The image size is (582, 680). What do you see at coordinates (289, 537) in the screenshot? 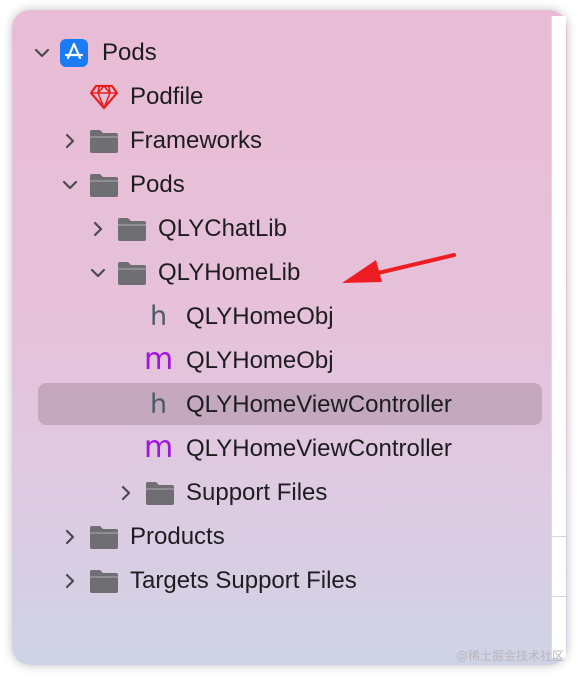
I see `tree-item-products: Products` at bounding box center [289, 537].